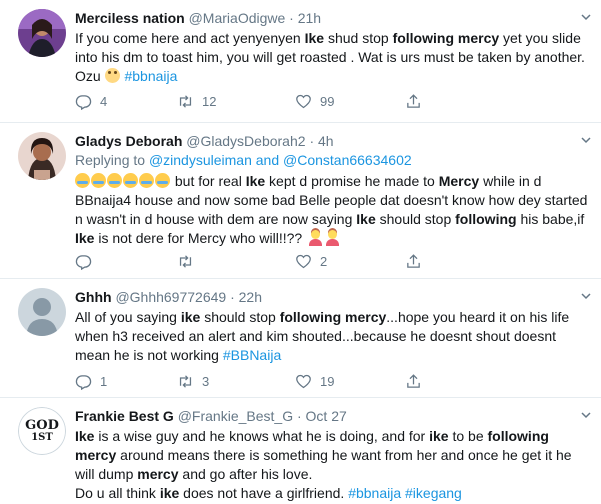  I want to click on reply-button, so click(87, 261).